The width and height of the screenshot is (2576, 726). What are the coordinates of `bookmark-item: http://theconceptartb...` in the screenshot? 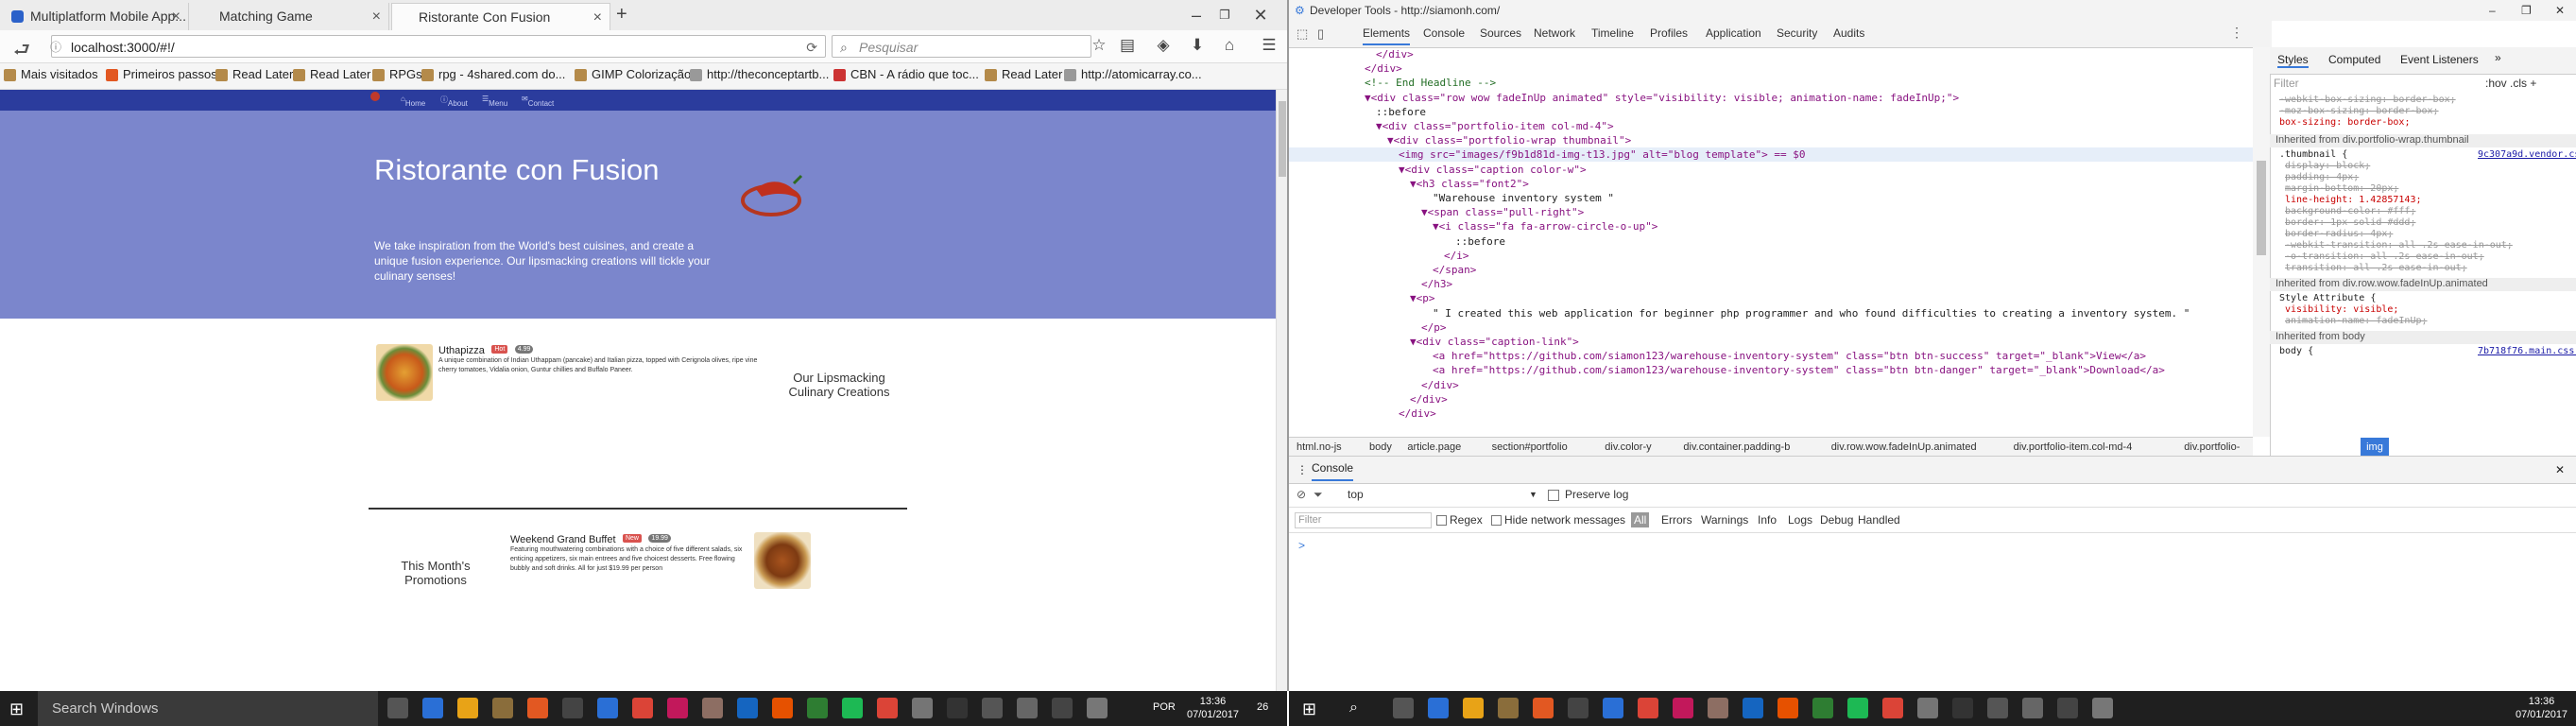 It's located at (759, 74).